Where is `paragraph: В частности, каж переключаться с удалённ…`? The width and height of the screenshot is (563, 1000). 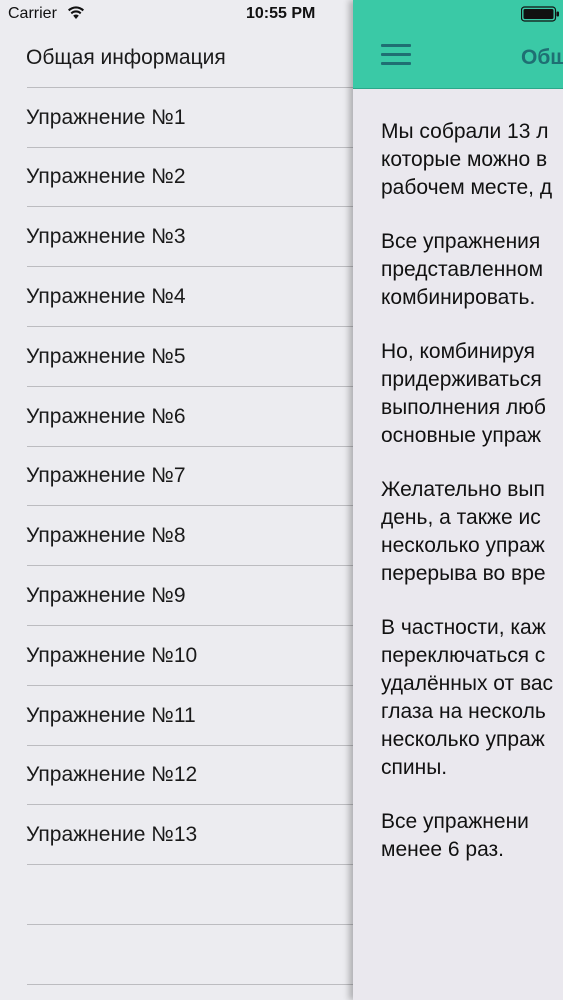 paragraph: В частности, каж переключаться с удалённ… is located at coordinates (472, 698).